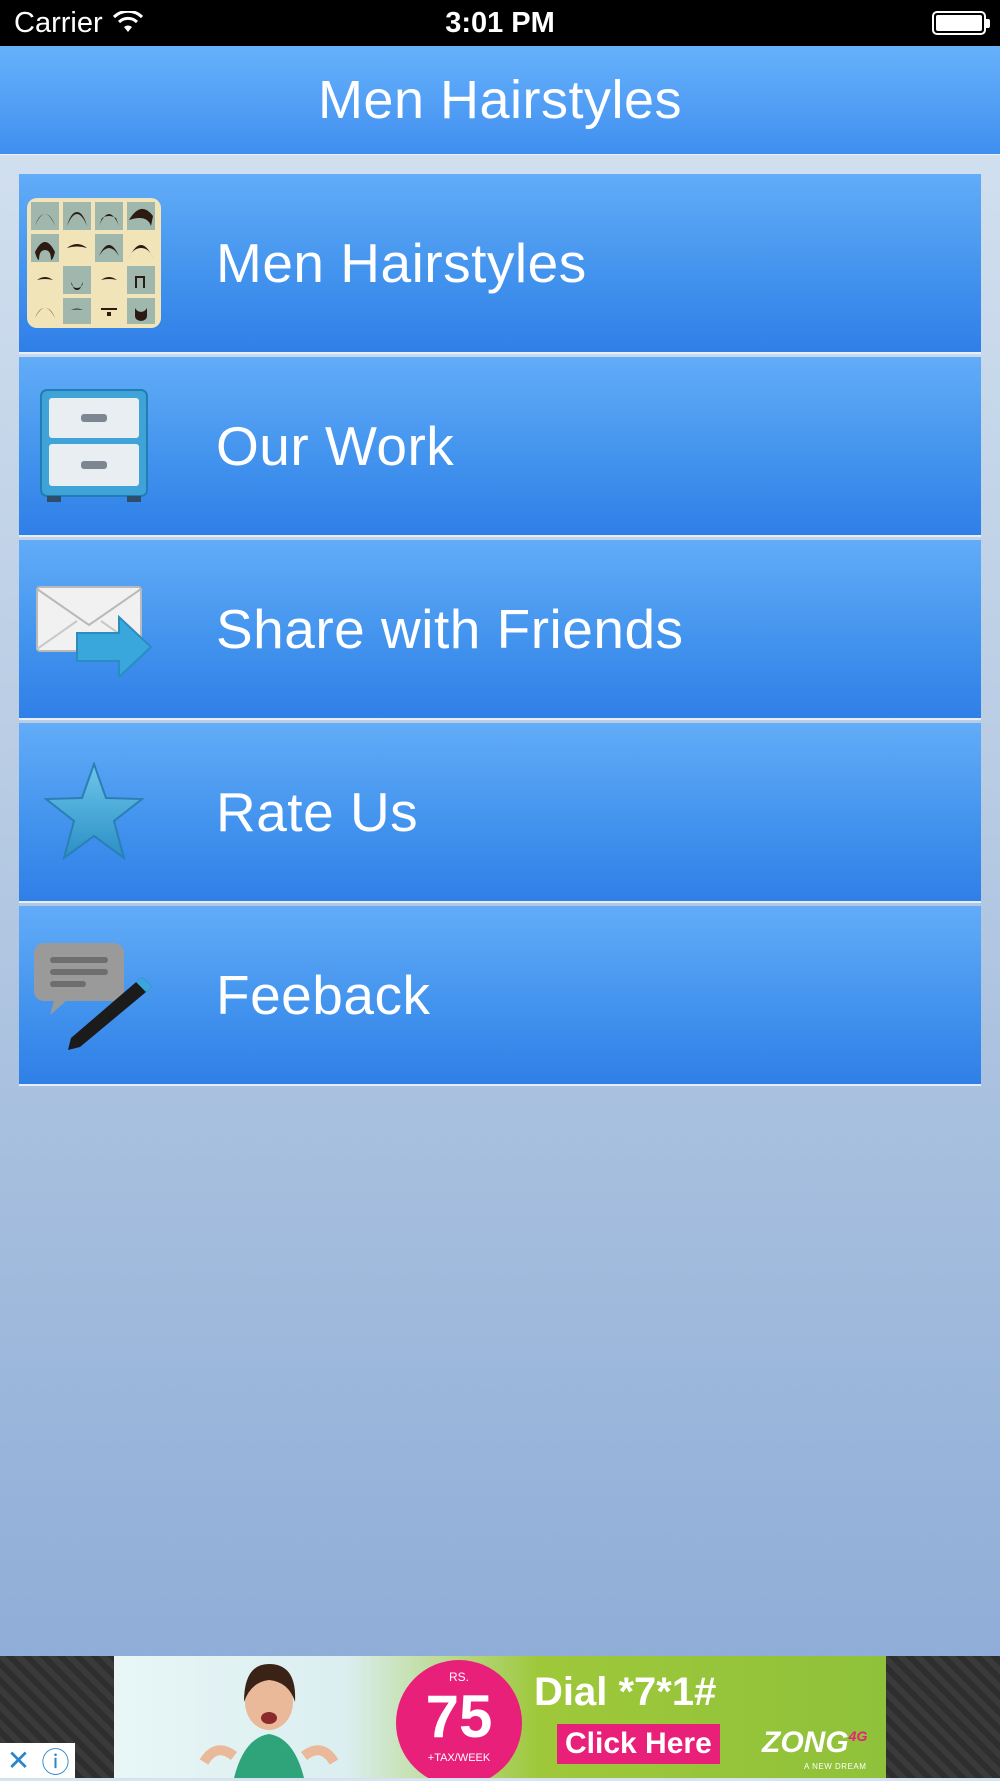  What do you see at coordinates (815, 1742) in the screenshot?
I see `ad-brand-logo: ZONG4G` at bounding box center [815, 1742].